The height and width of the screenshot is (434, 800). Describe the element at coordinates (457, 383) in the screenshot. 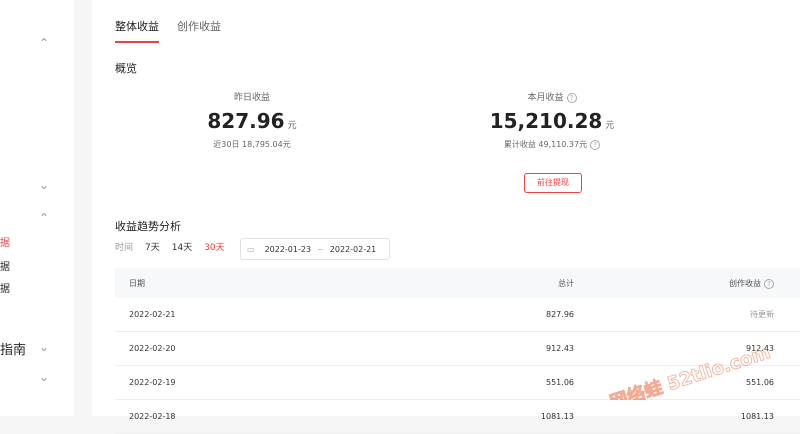

I see `table-row: 2022-02-19 551.06 551.06` at that location.